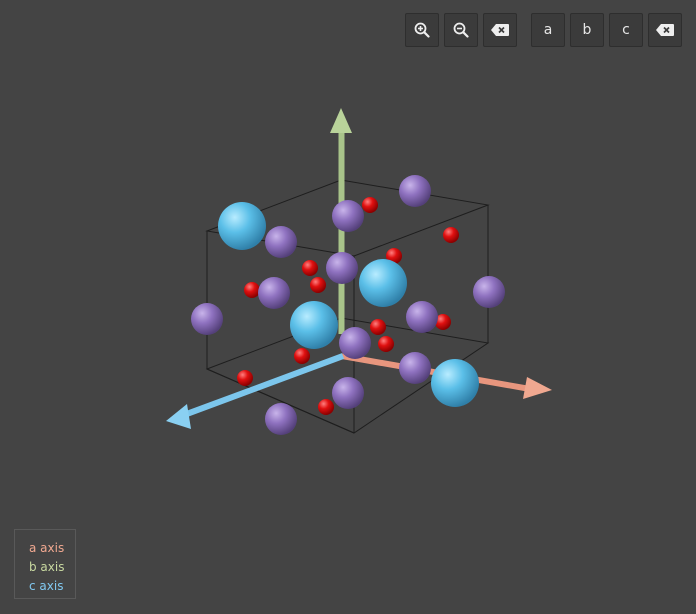 This screenshot has width=696, height=614. Describe the element at coordinates (47, 548) in the screenshot. I see `legend-a-axis: a axis` at that location.